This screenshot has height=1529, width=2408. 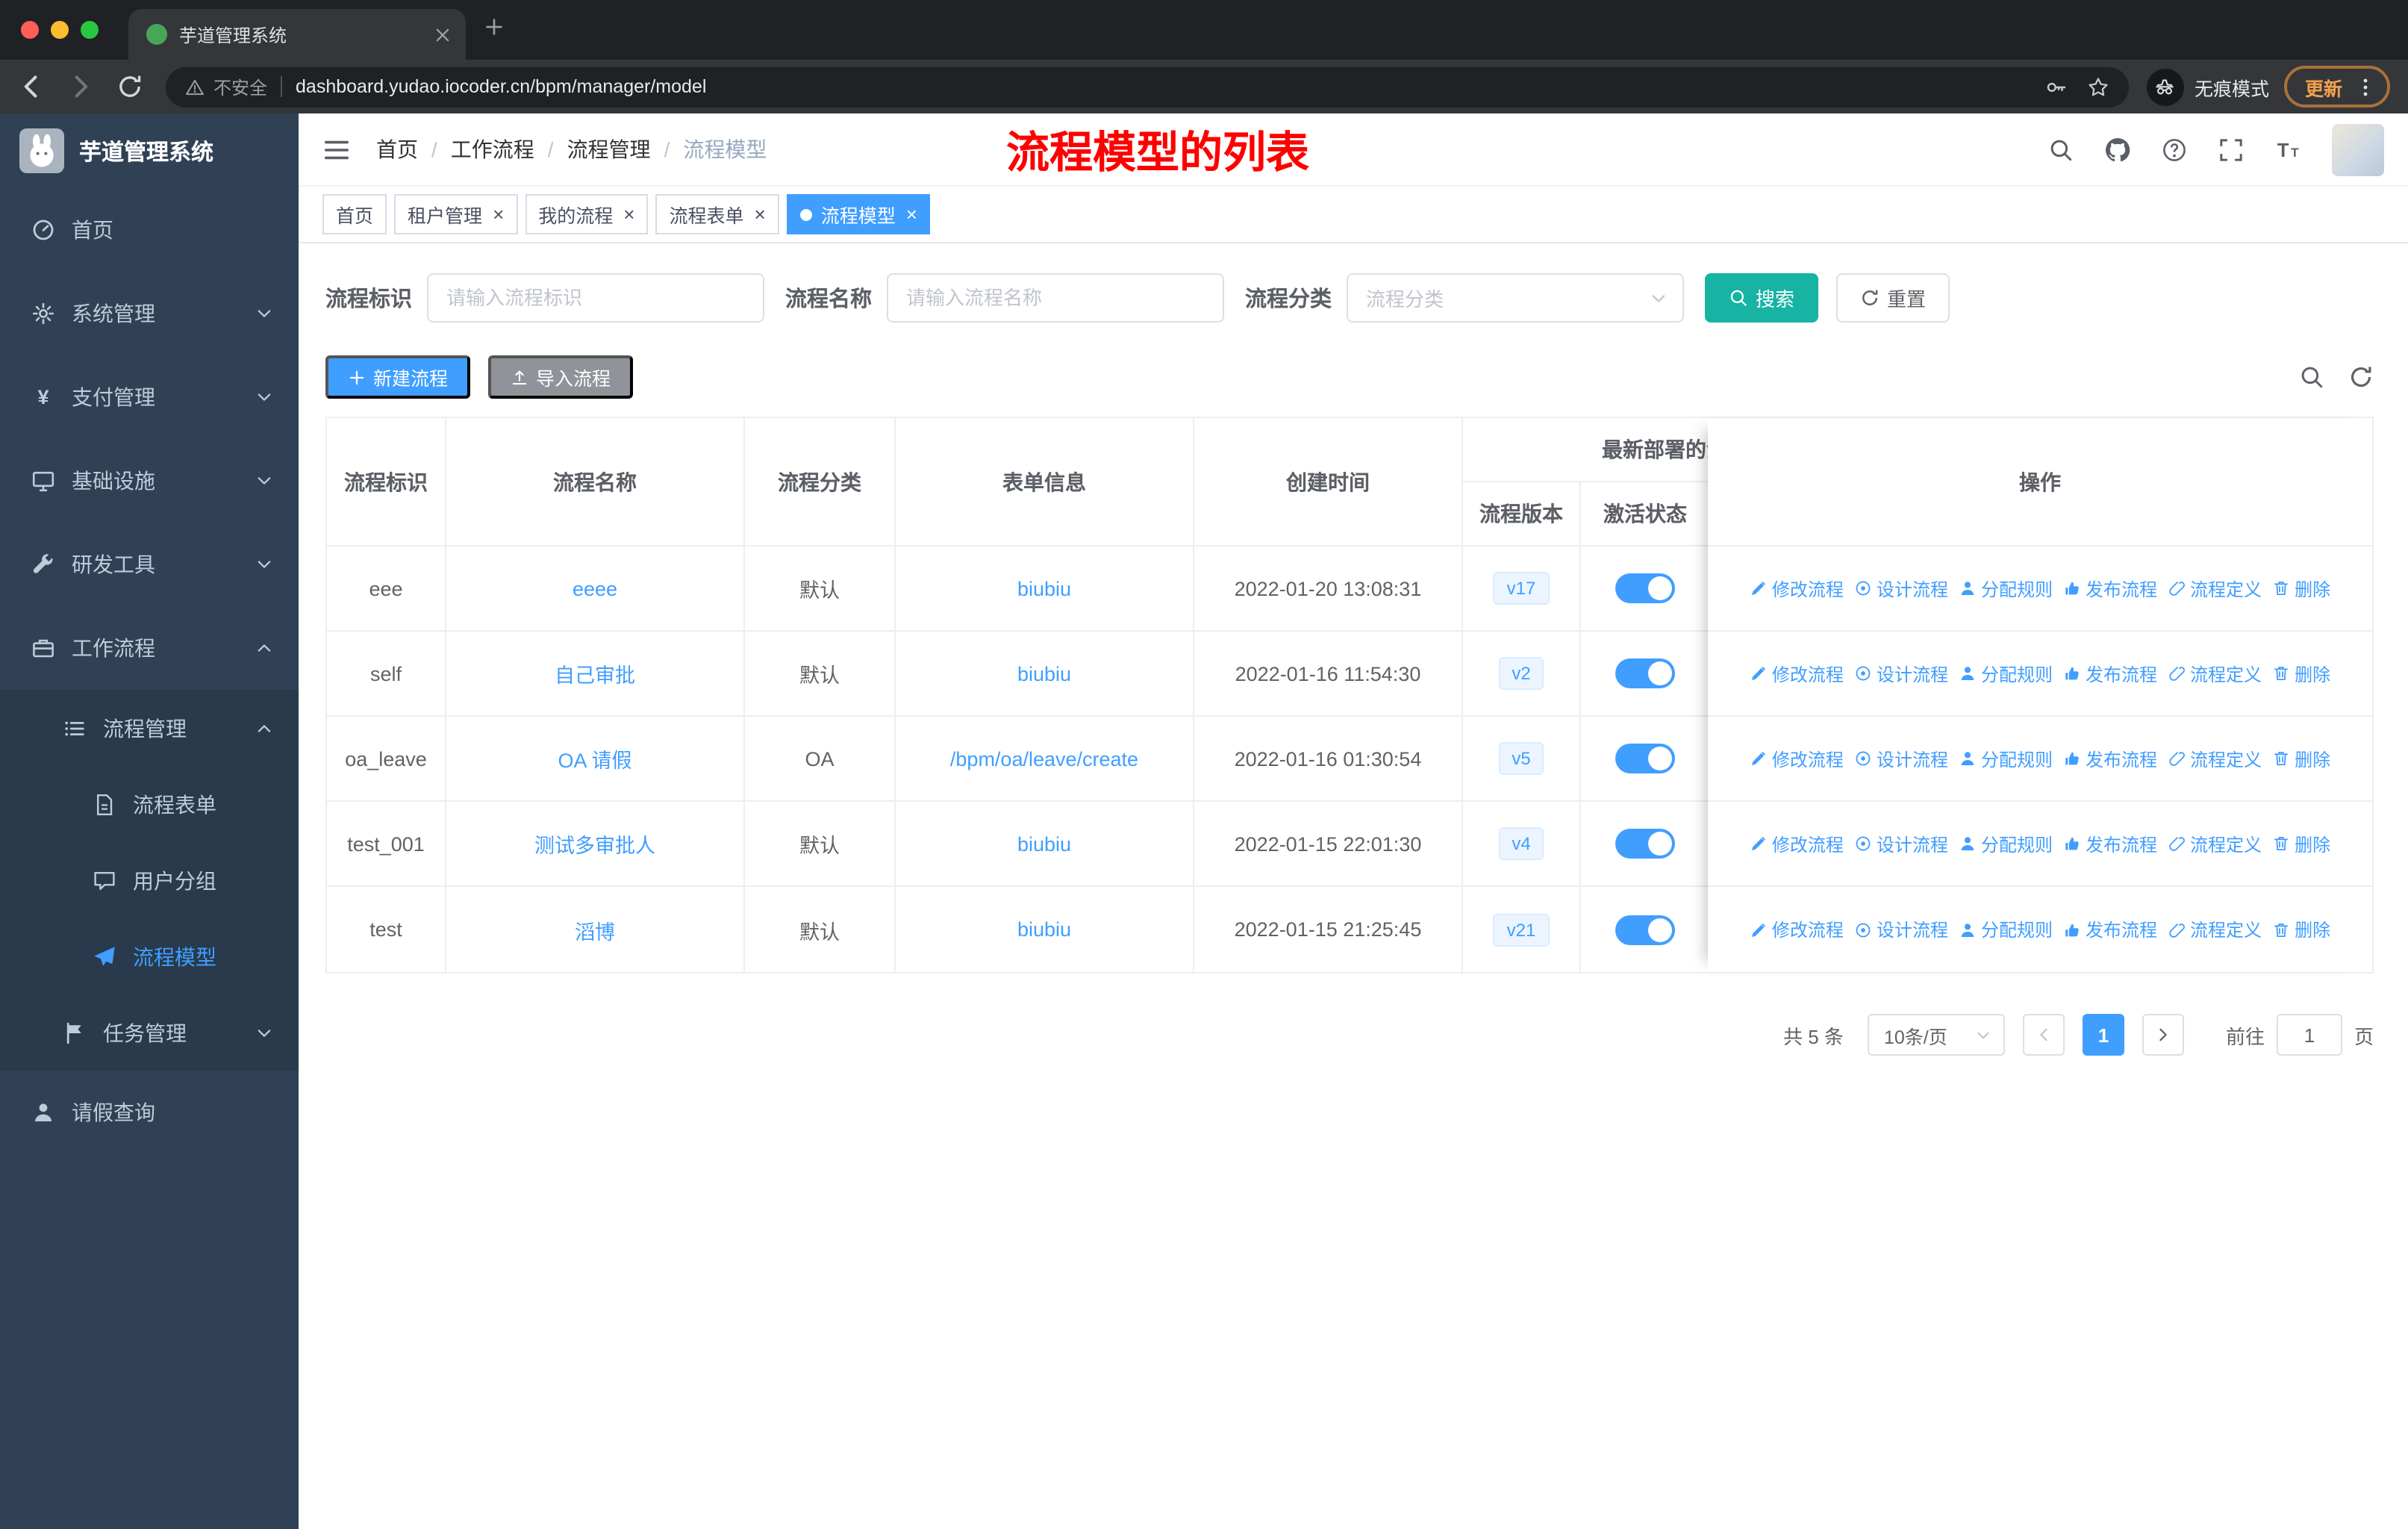 I want to click on window-zoom-button, so click(x=90, y=30).